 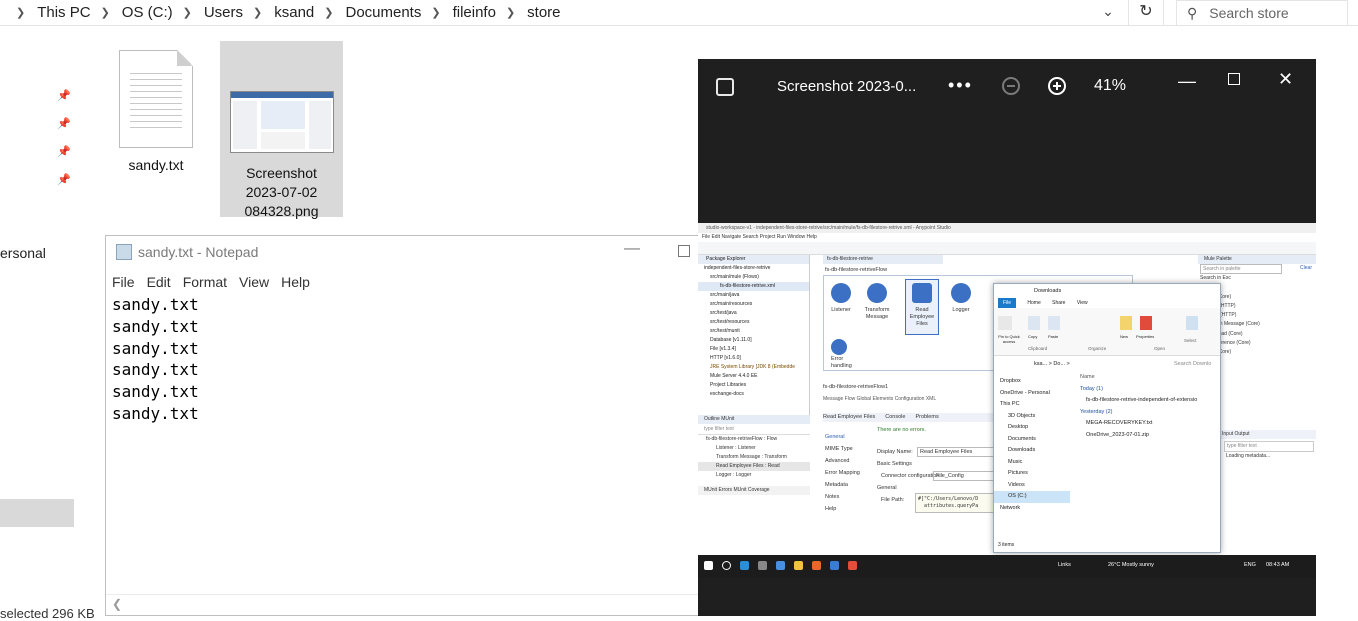 I want to click on search-input: ⚲ Search store, so click(x=1262, y=13).